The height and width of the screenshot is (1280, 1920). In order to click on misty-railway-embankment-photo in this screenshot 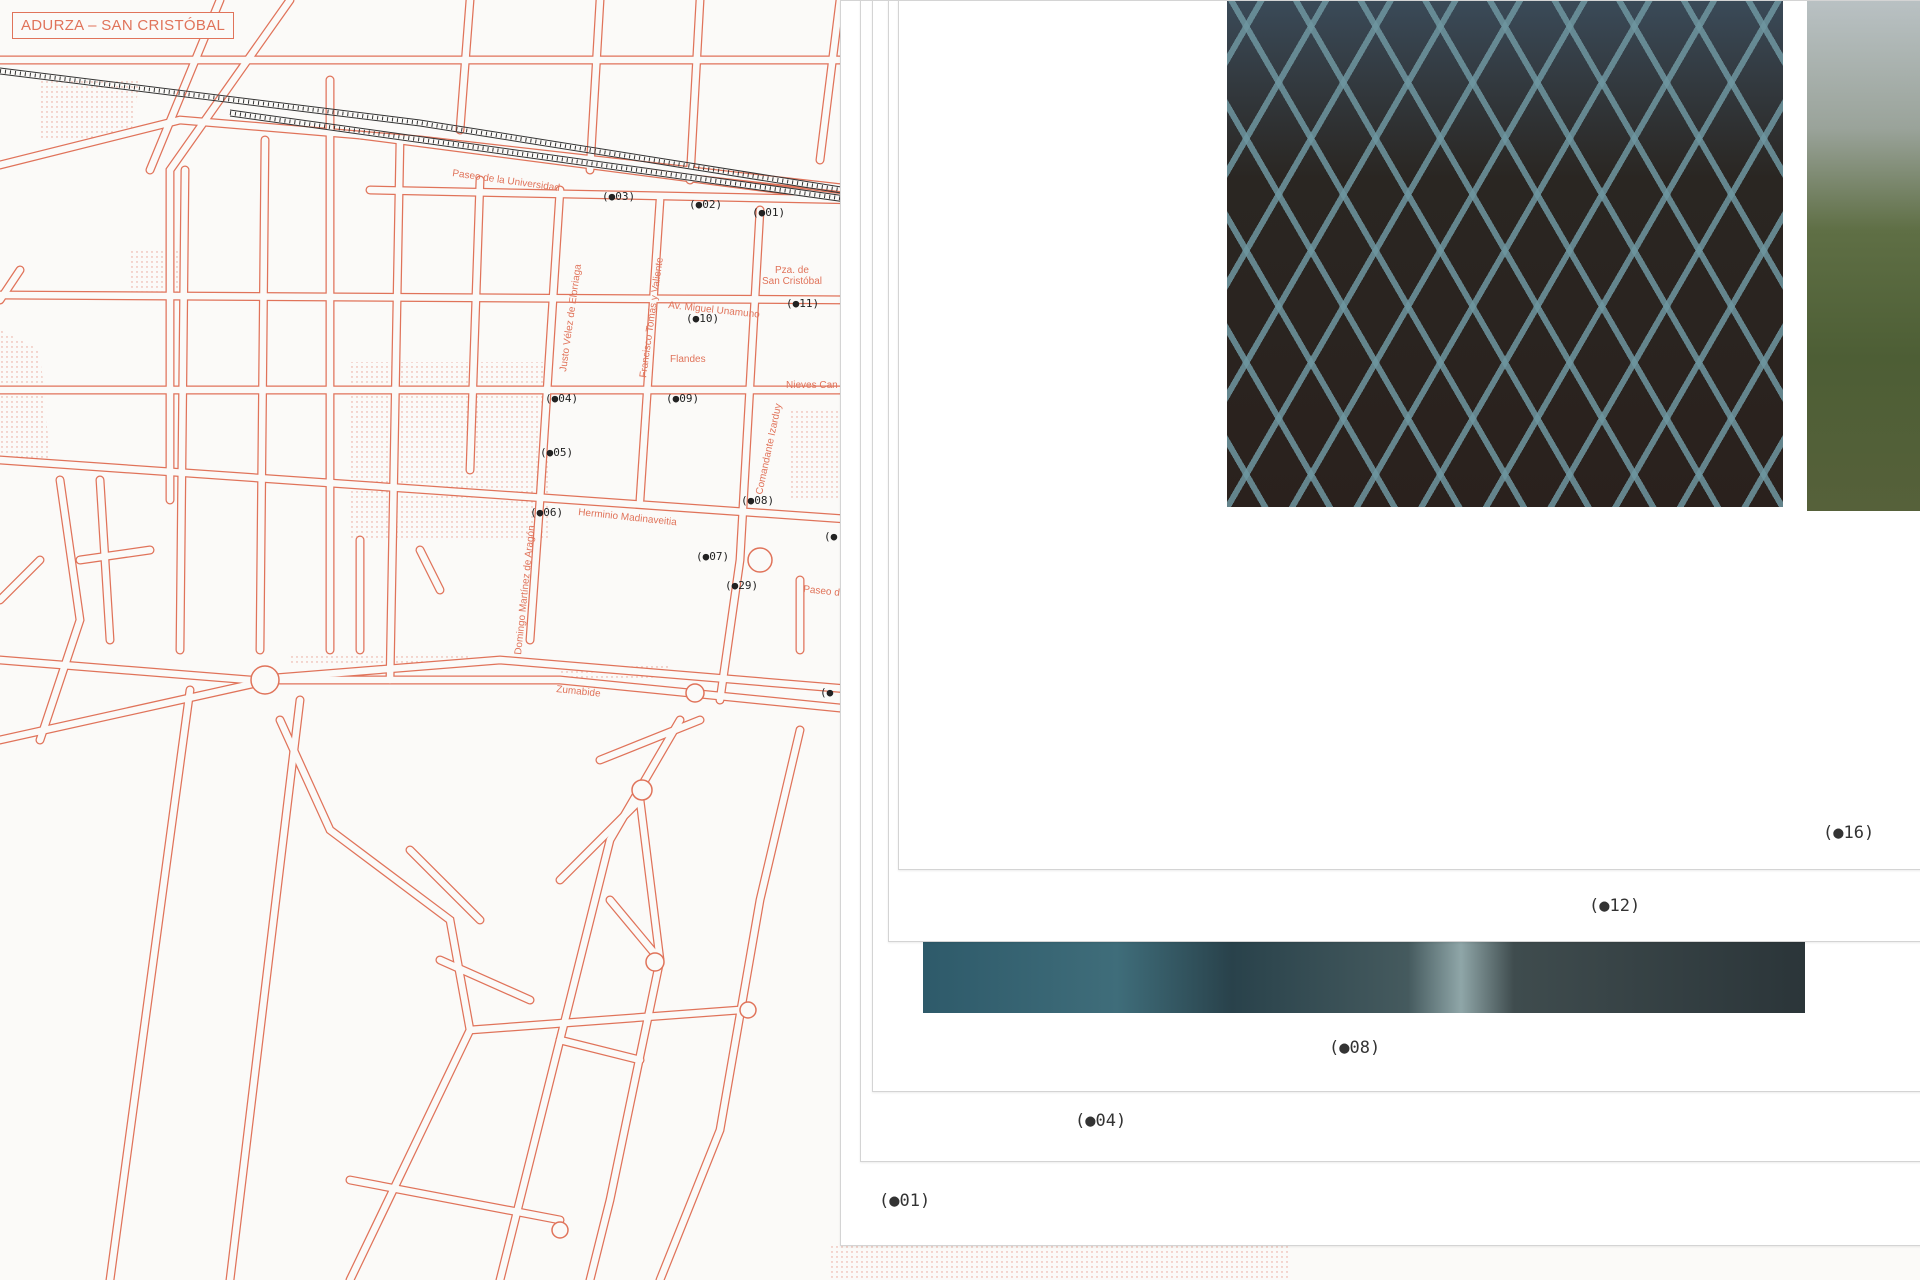, I will do `click(1863, 256)`.